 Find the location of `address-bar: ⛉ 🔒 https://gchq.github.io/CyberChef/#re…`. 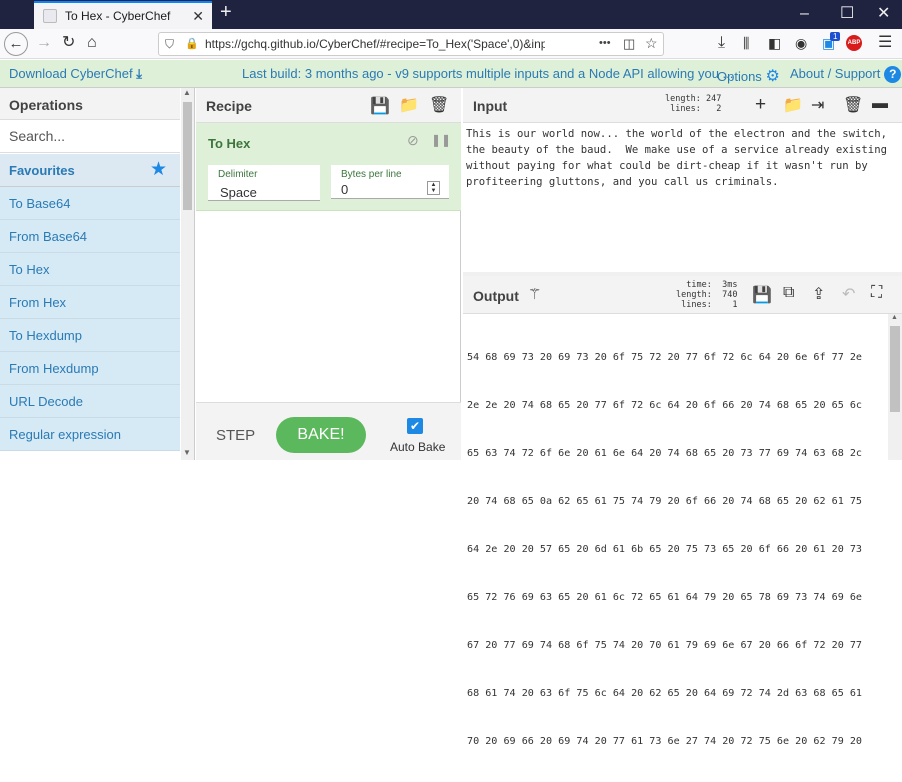

address-bar: ⛉ 🔒 https://gchq.github.io/CyberChef/#re… is located at coordinates (411, 44).